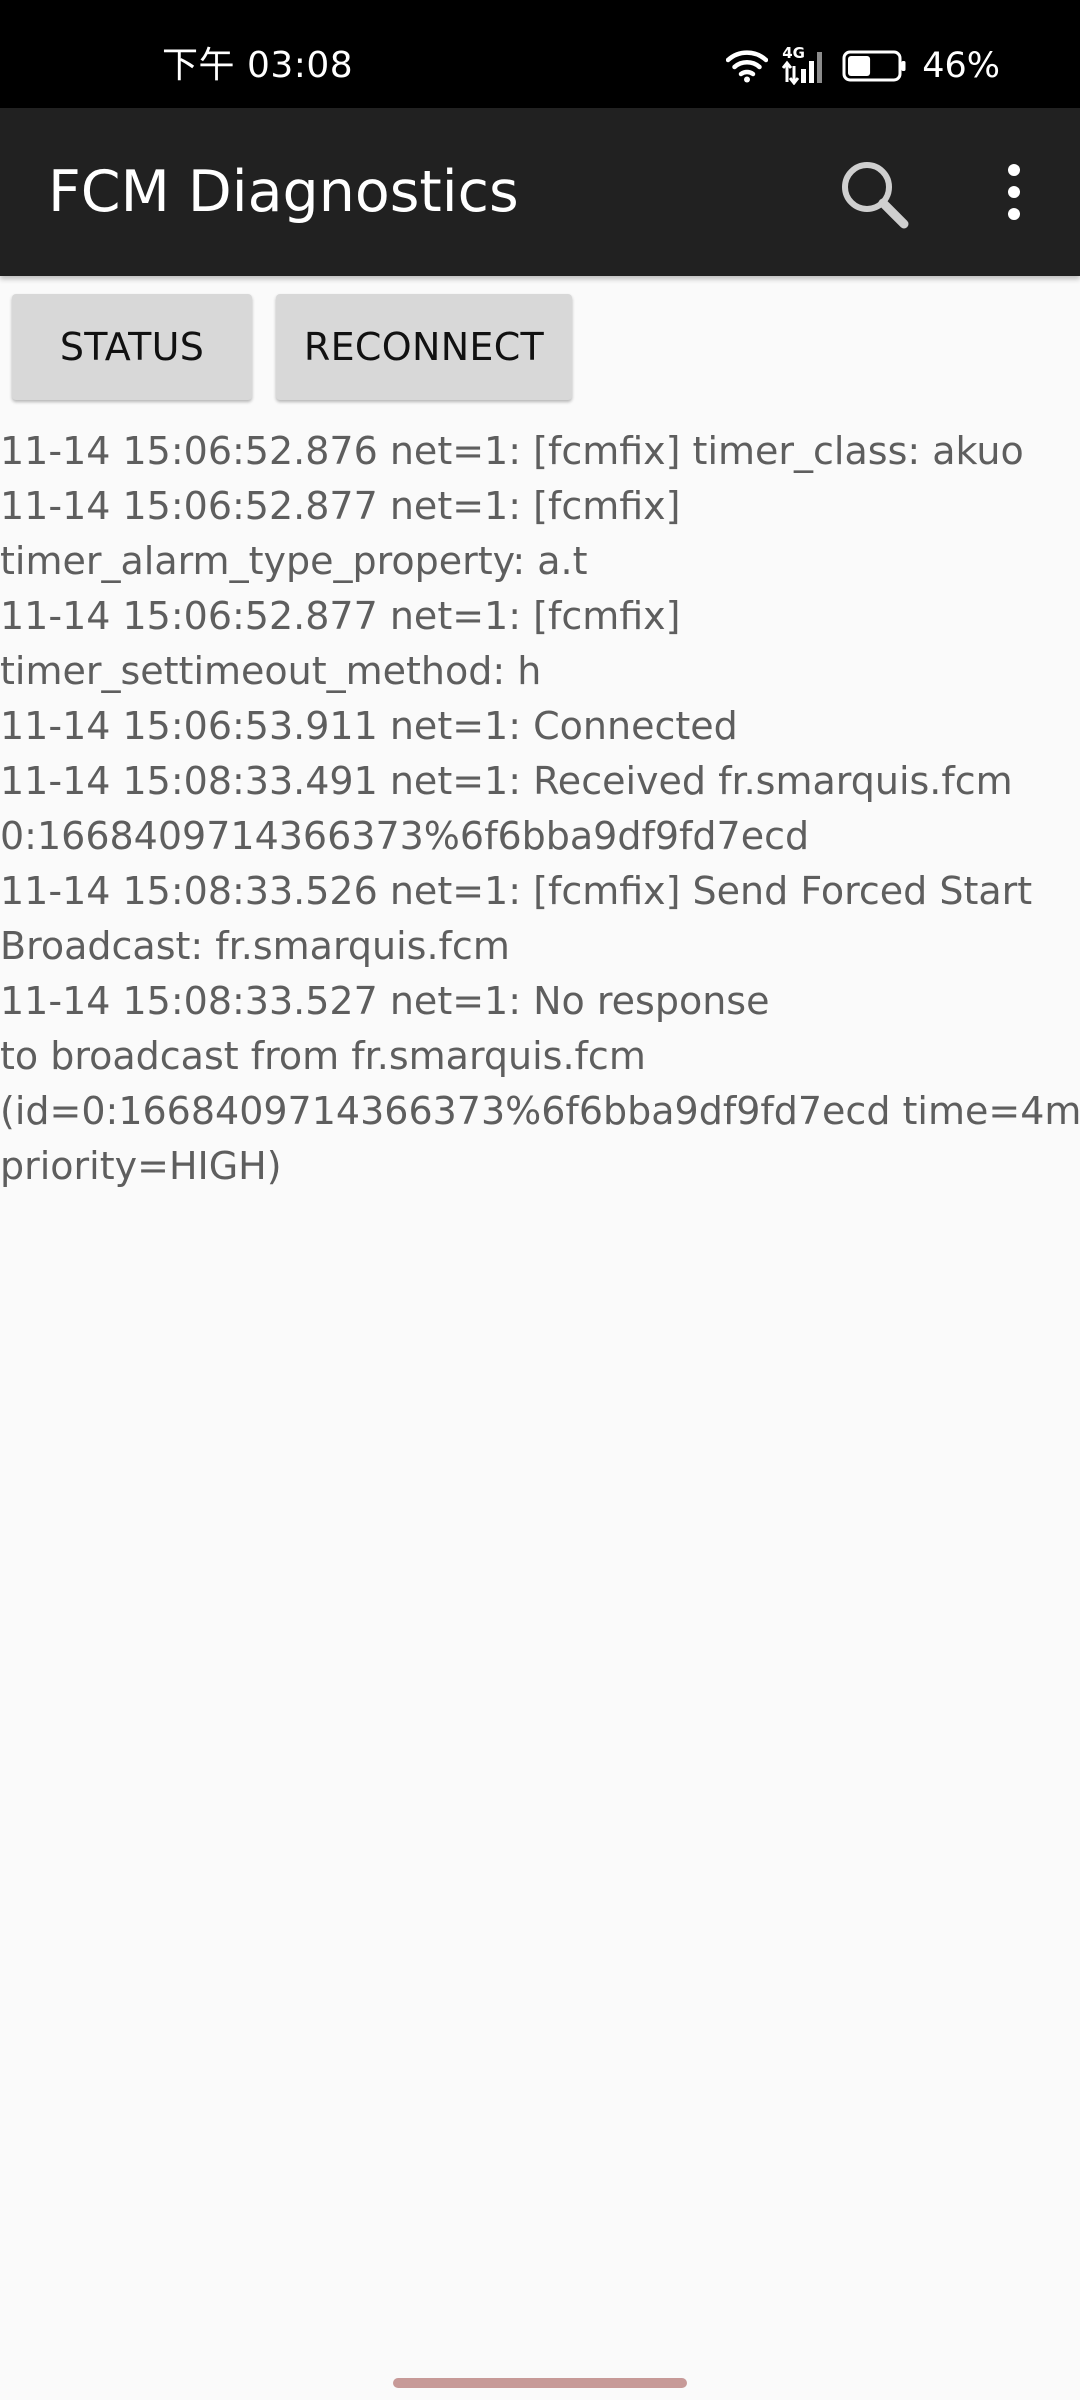 This screenshot has width=1080, height=2400. Describe the element at coordinates (805, 65) in the screenshot. I see `cellular-signal-icon: 4G` at that location.